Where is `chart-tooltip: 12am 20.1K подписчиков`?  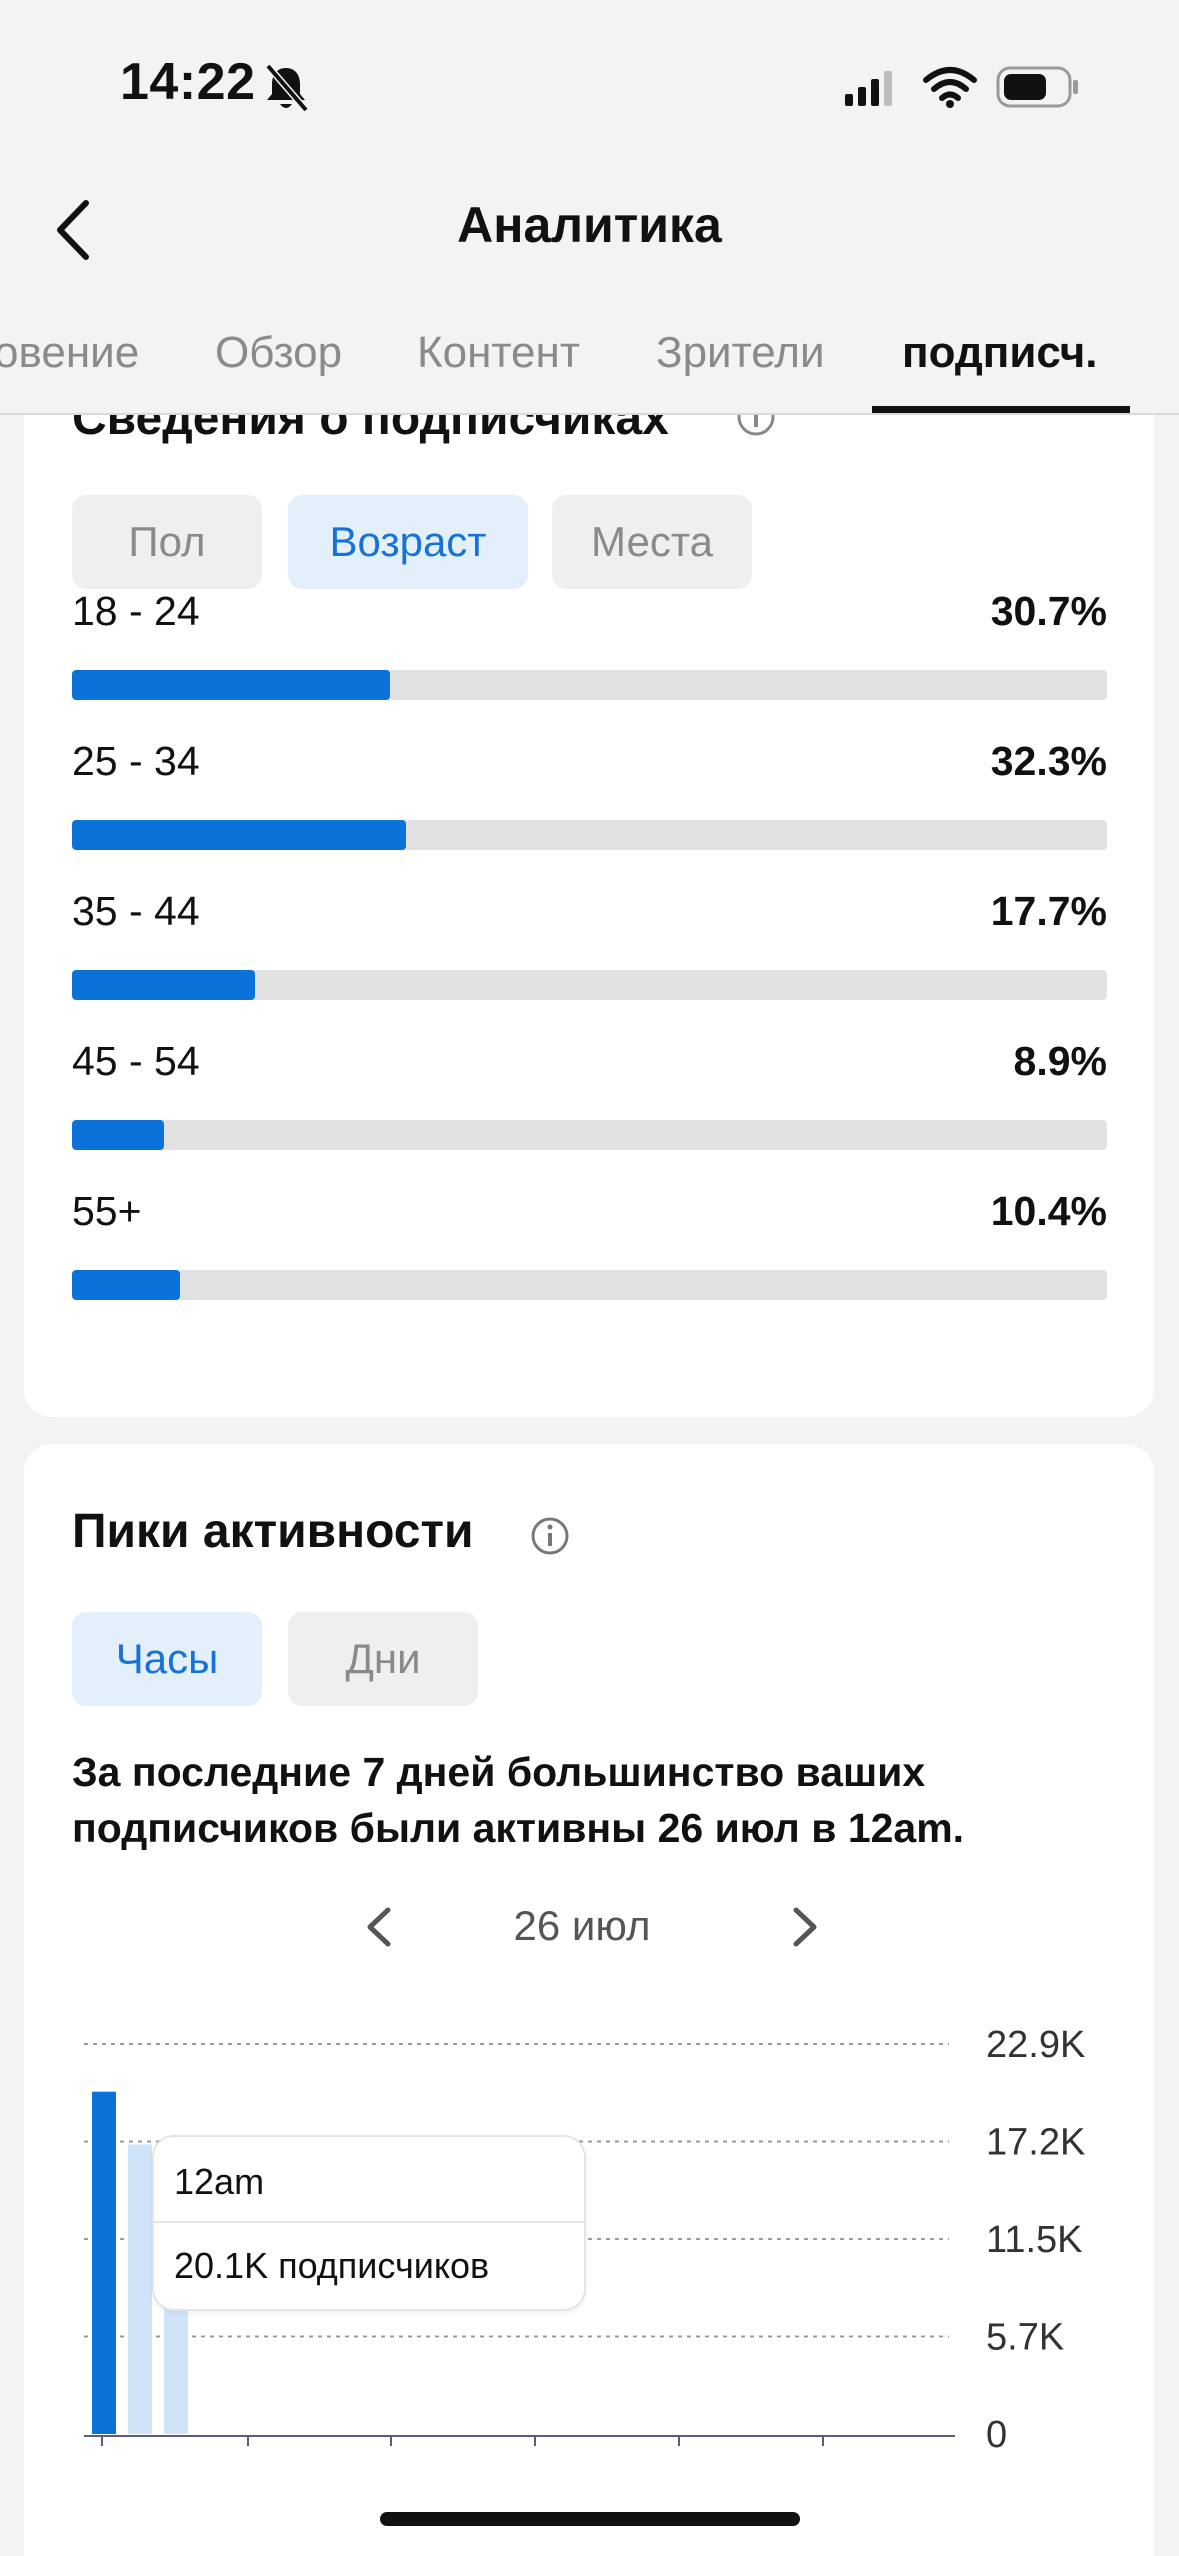
chart-tooltip: 12am 20.1K подписчиков is located at coordinates (369, 2223).